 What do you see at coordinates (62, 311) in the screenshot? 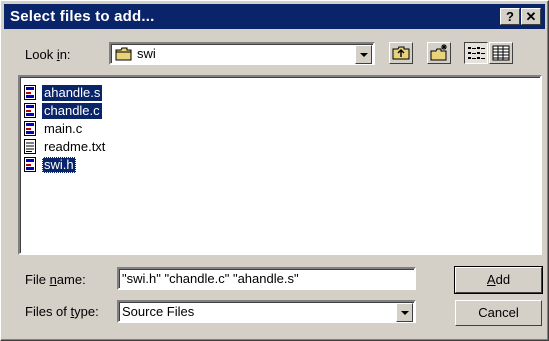
I see `file-type-label: Files of type:` at bounding box center [62, 311].